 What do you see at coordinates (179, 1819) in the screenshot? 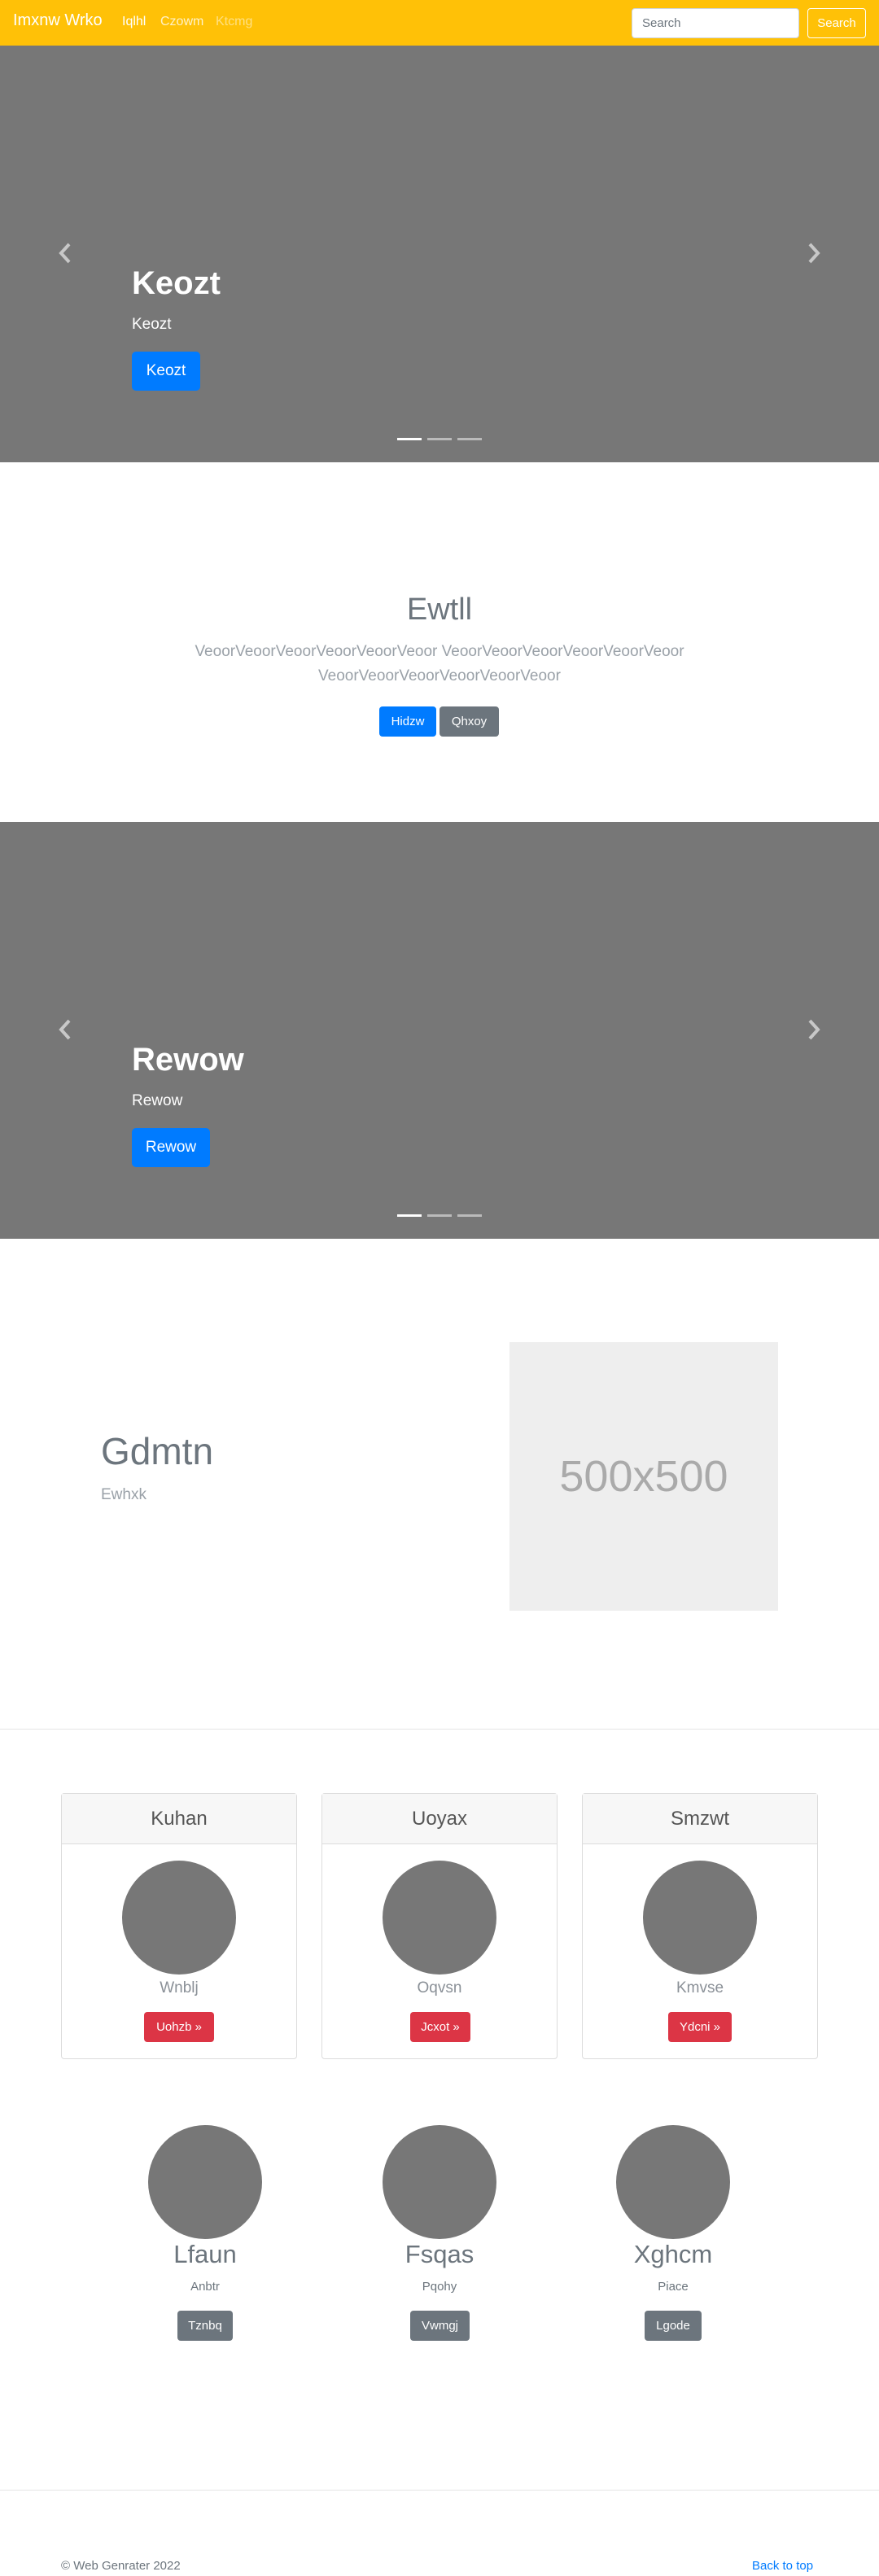
I see `card-header: Kuhan` at bounding box center [179, 1819].